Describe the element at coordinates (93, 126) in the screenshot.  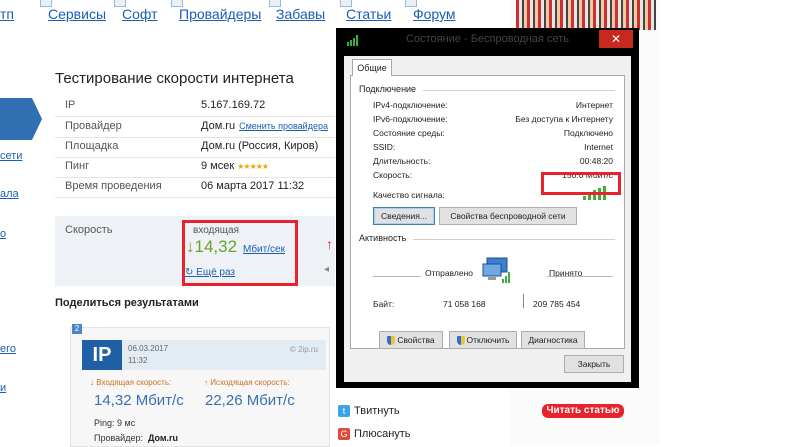
I see `info-key: Провайдер` at that location.